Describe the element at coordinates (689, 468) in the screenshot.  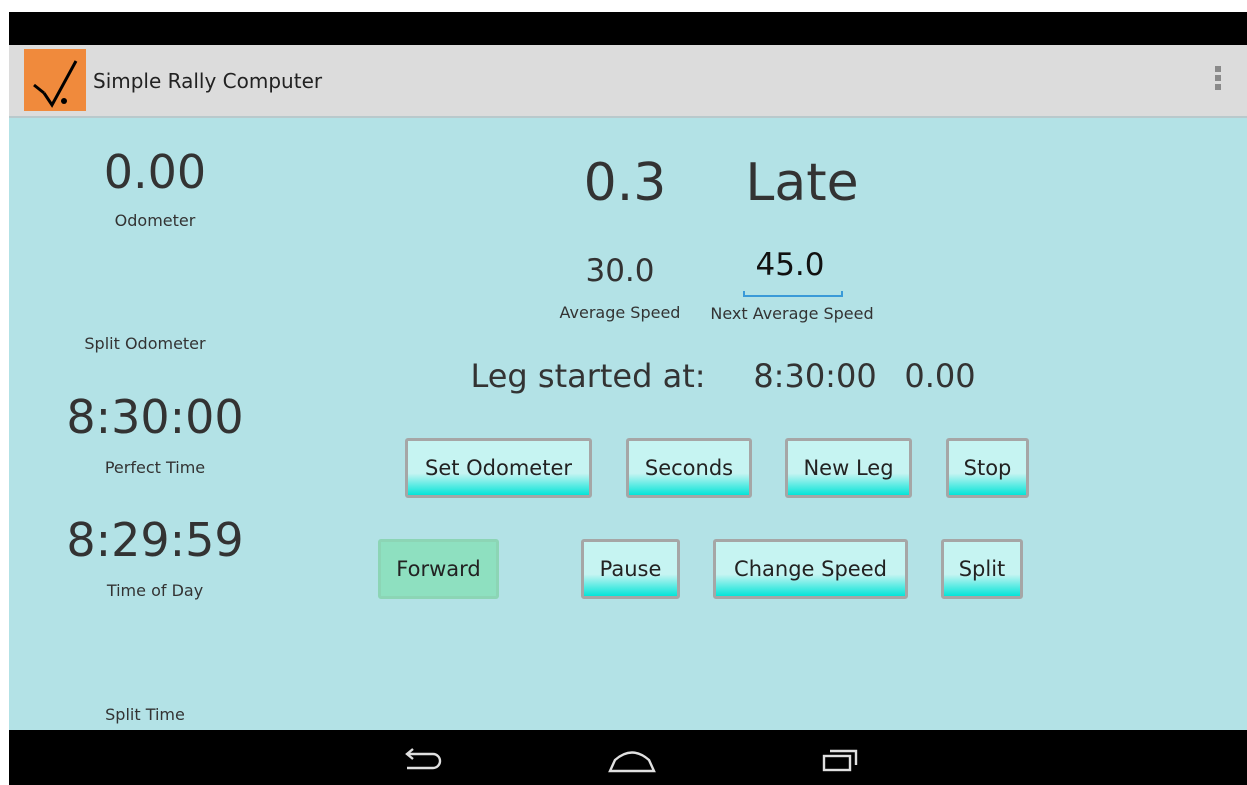
I see `seconds-button: Seconds` at that location.